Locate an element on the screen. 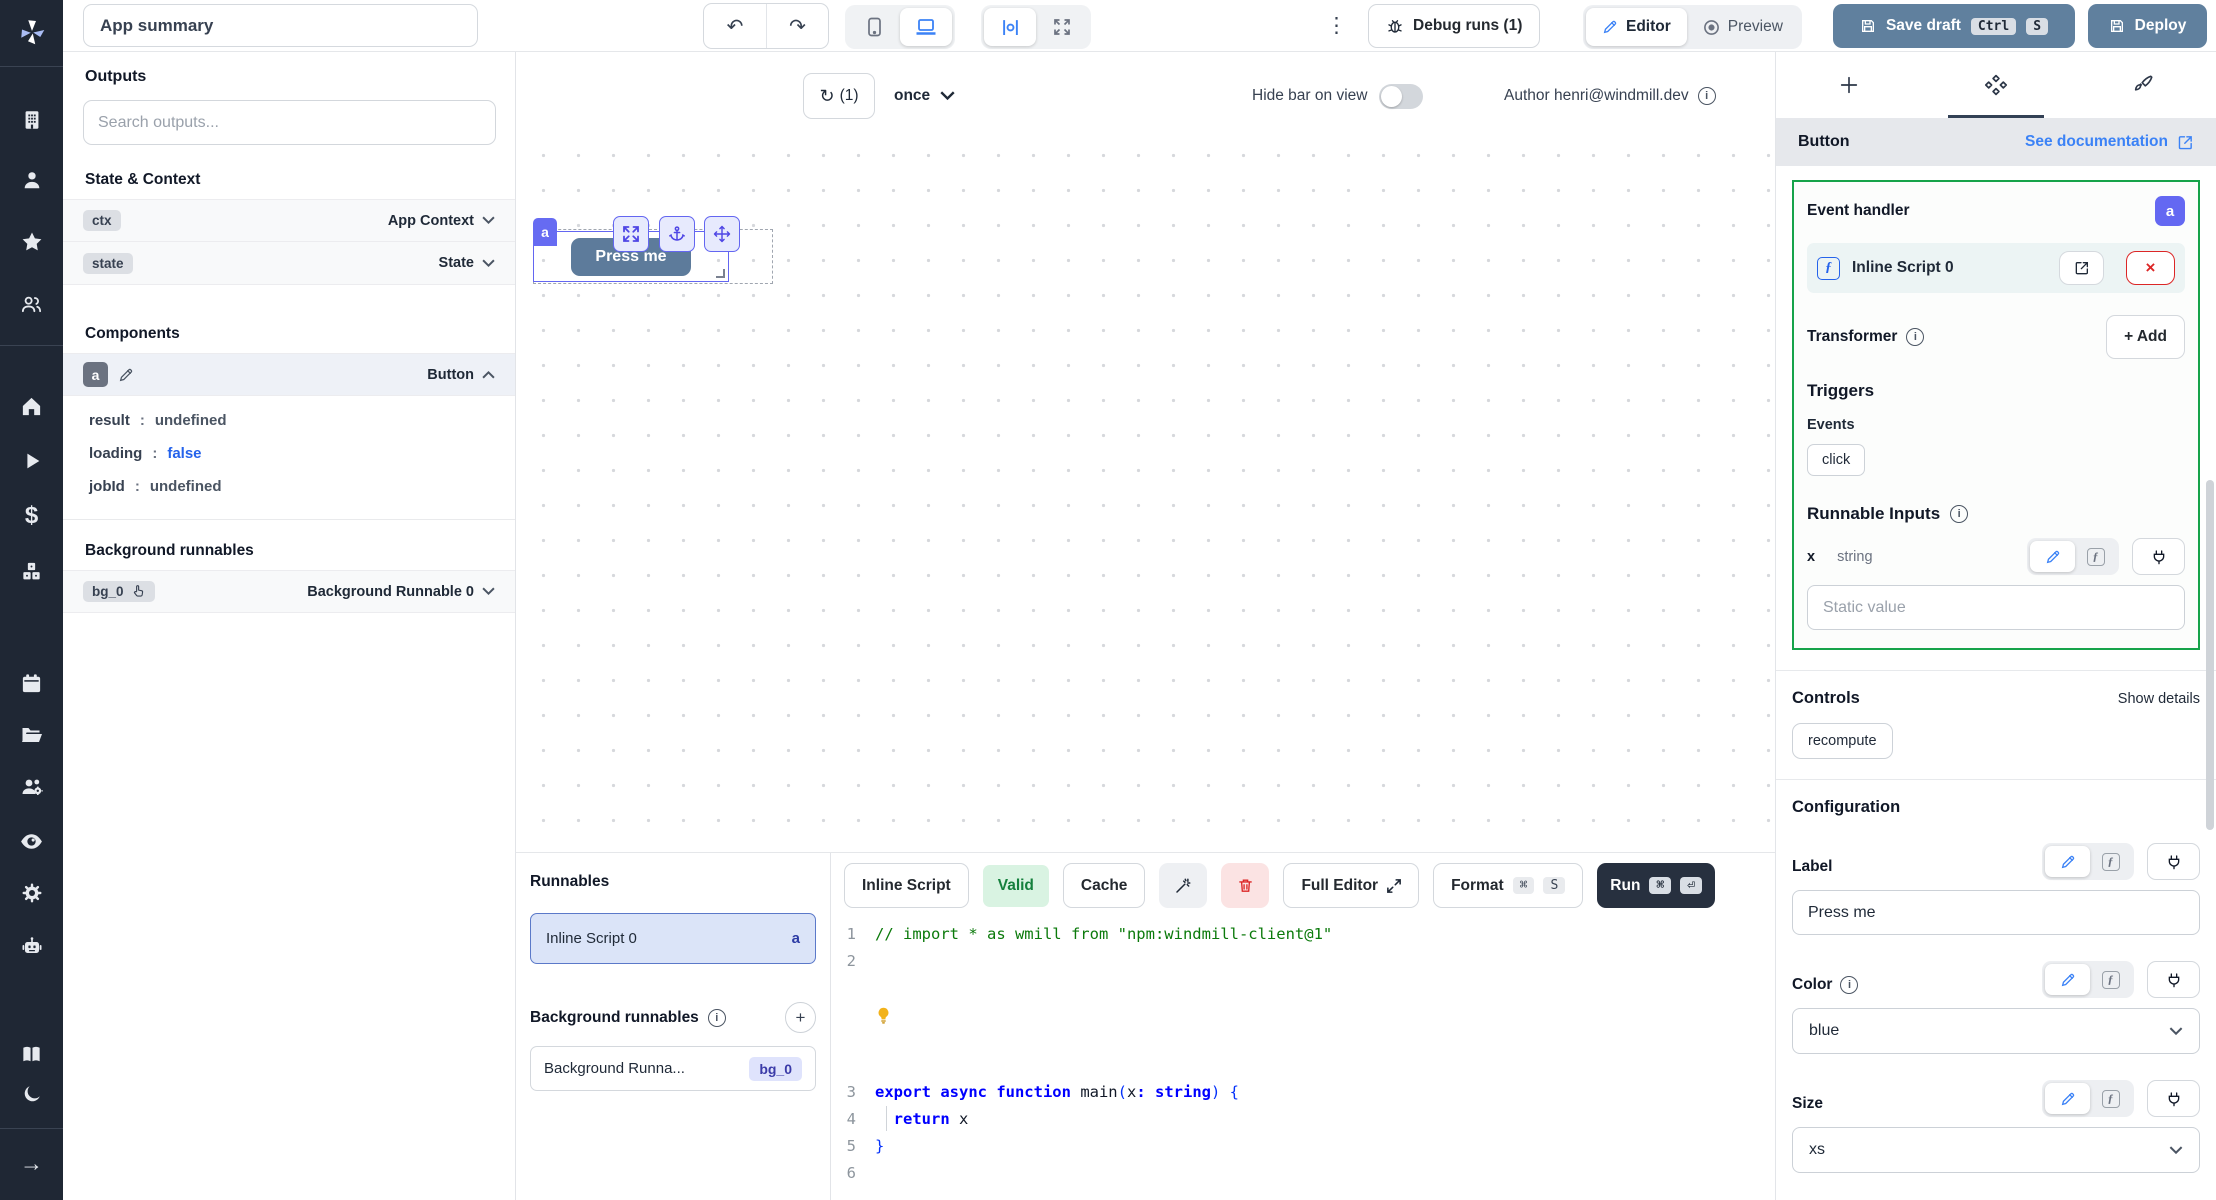 The height and width of the screenshot is (1200, 2216). panel-scrollbar is located at coordinates (2210, 655).